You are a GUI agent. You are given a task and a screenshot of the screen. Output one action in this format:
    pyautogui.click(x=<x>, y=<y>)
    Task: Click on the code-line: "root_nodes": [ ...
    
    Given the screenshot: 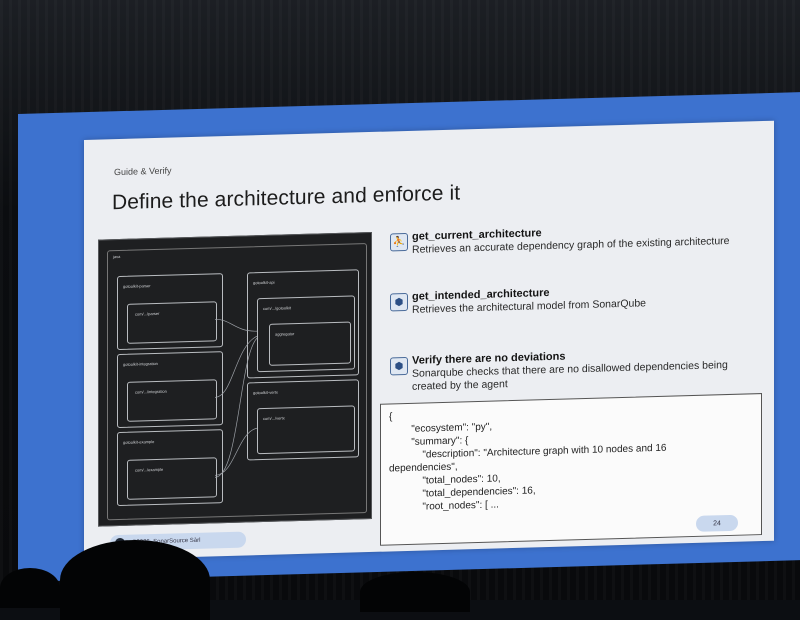 What is the action you would take?
    pyautogui.click(x=444, y=506)
    